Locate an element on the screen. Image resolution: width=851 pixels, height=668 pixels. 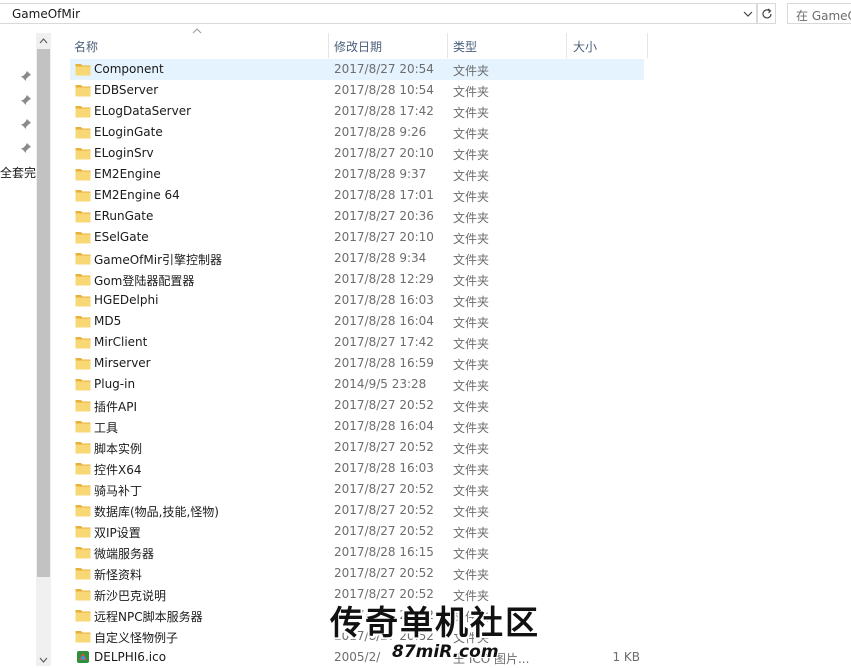
column-header-name: 名称 is located at coordinates (199, 45).